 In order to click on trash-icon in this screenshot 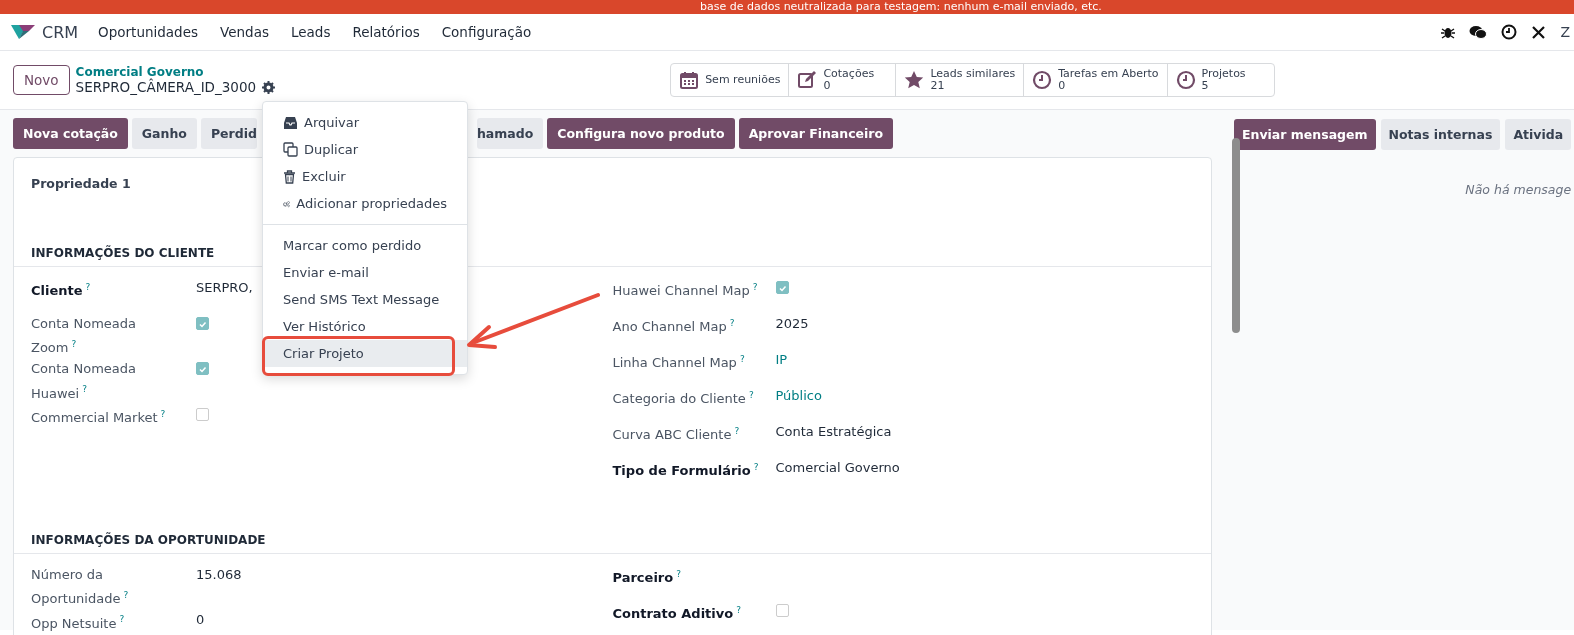, I will do `click(289, 176)`.